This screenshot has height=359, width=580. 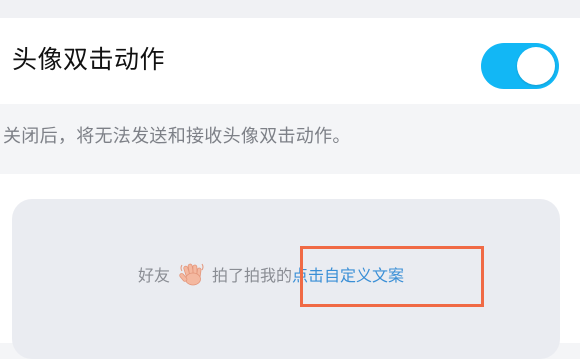 What do you see at coordinates (536, 66) in the screenshot?
I see `toggle-knob` at bounding box center [536, 66].